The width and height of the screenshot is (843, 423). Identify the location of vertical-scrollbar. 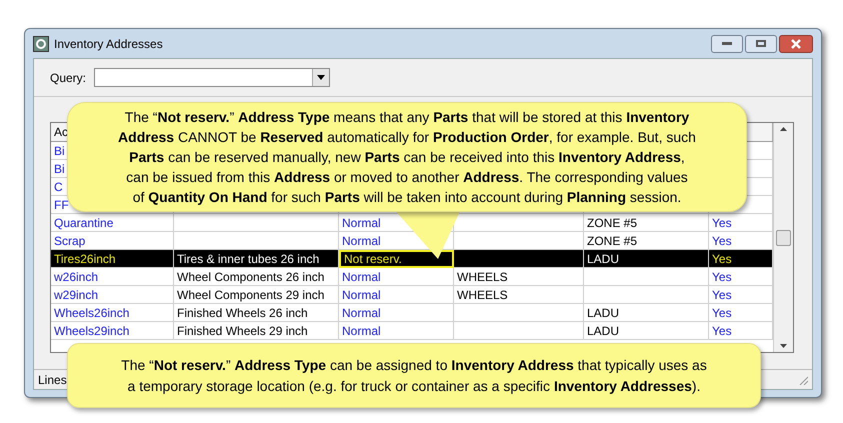
(783, 237).